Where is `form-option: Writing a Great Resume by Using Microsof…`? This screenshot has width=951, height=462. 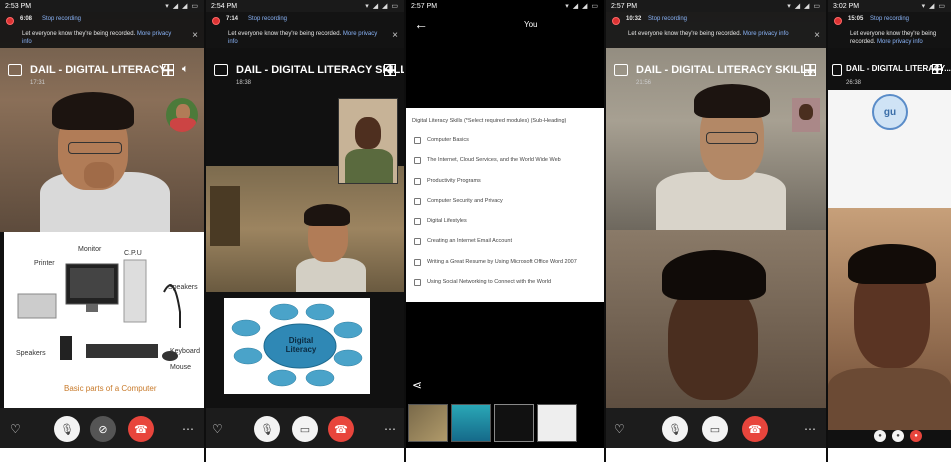
form-option: Writing a Great Resume by Using Microsof… is located at coordinates (495, 262).